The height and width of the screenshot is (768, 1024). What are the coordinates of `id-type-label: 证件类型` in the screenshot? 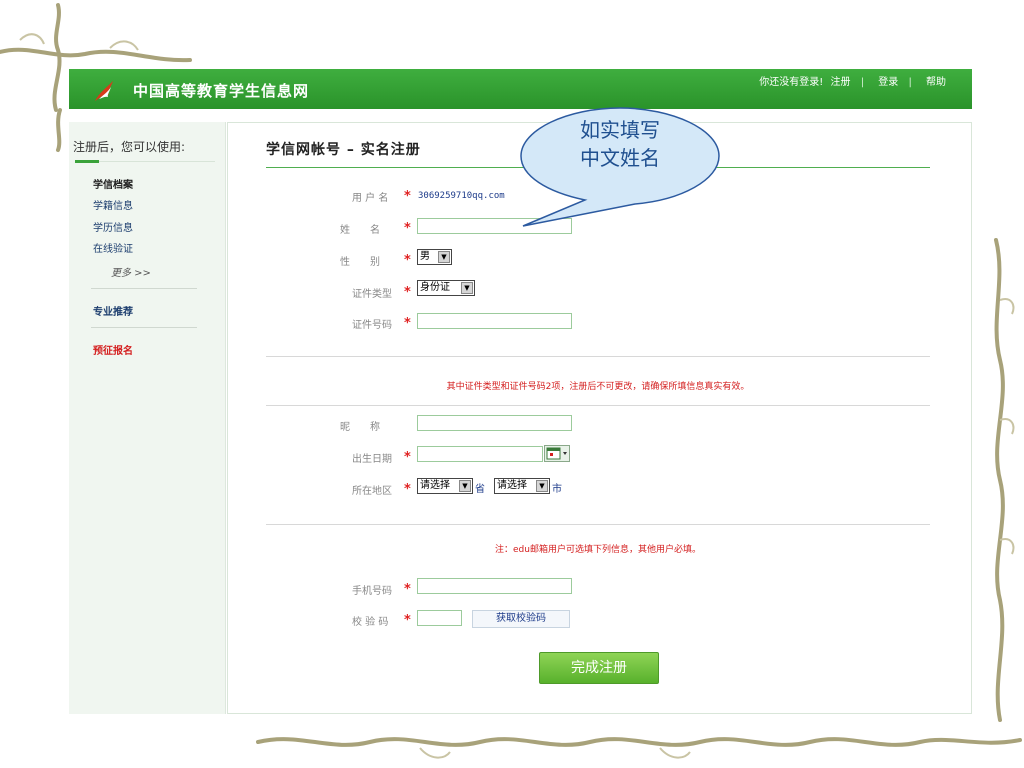 It's located at (372, 294).